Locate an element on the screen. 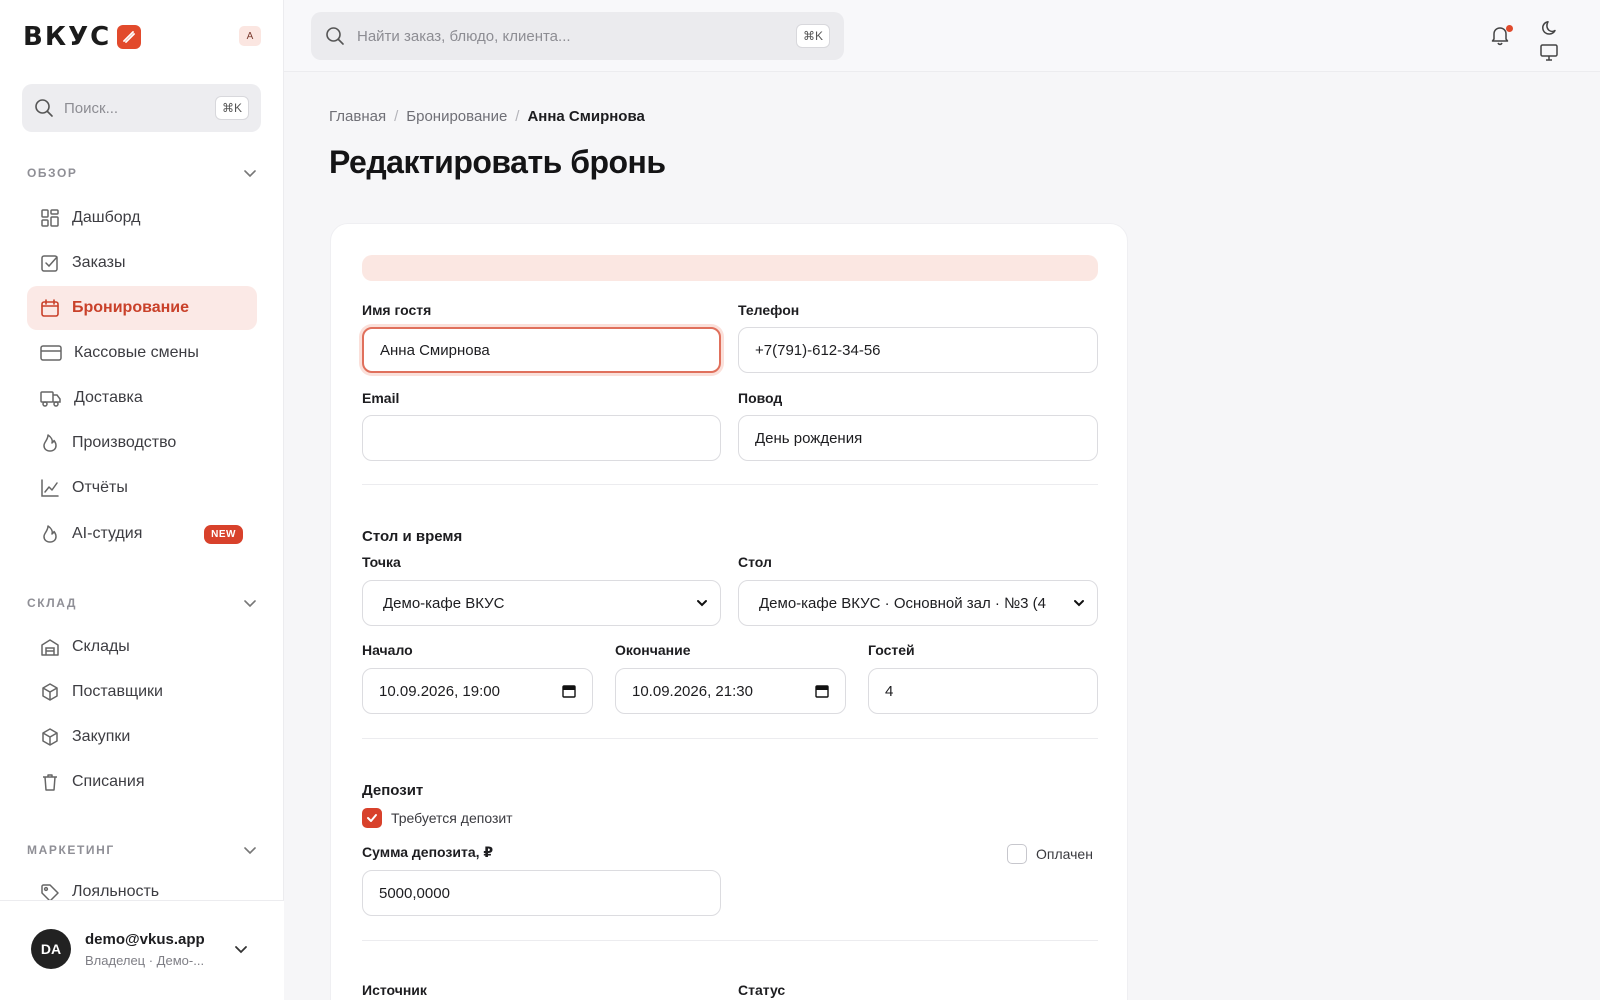 The image size is (1600, 1000). sidebar-item-booking: Бронирование is located at coordinates (142, 308).